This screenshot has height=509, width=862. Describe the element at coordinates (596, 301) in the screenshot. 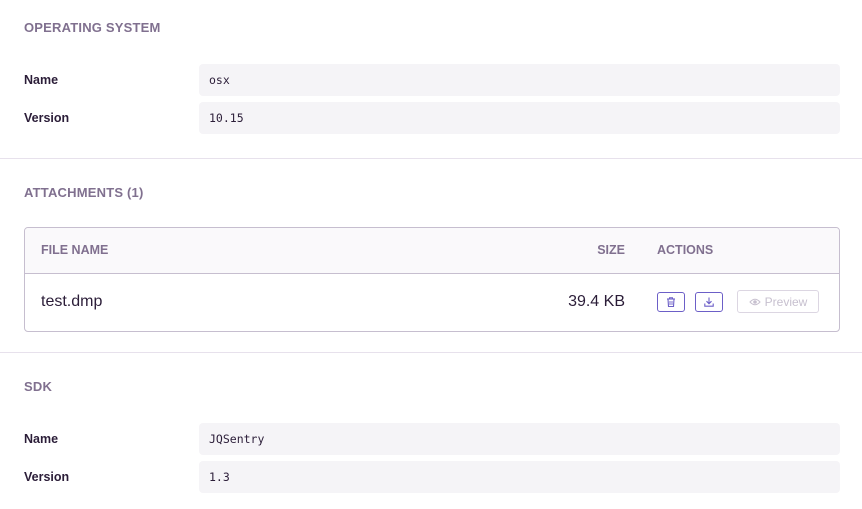

I see `attachment-size: 39.4 KB` at that location.